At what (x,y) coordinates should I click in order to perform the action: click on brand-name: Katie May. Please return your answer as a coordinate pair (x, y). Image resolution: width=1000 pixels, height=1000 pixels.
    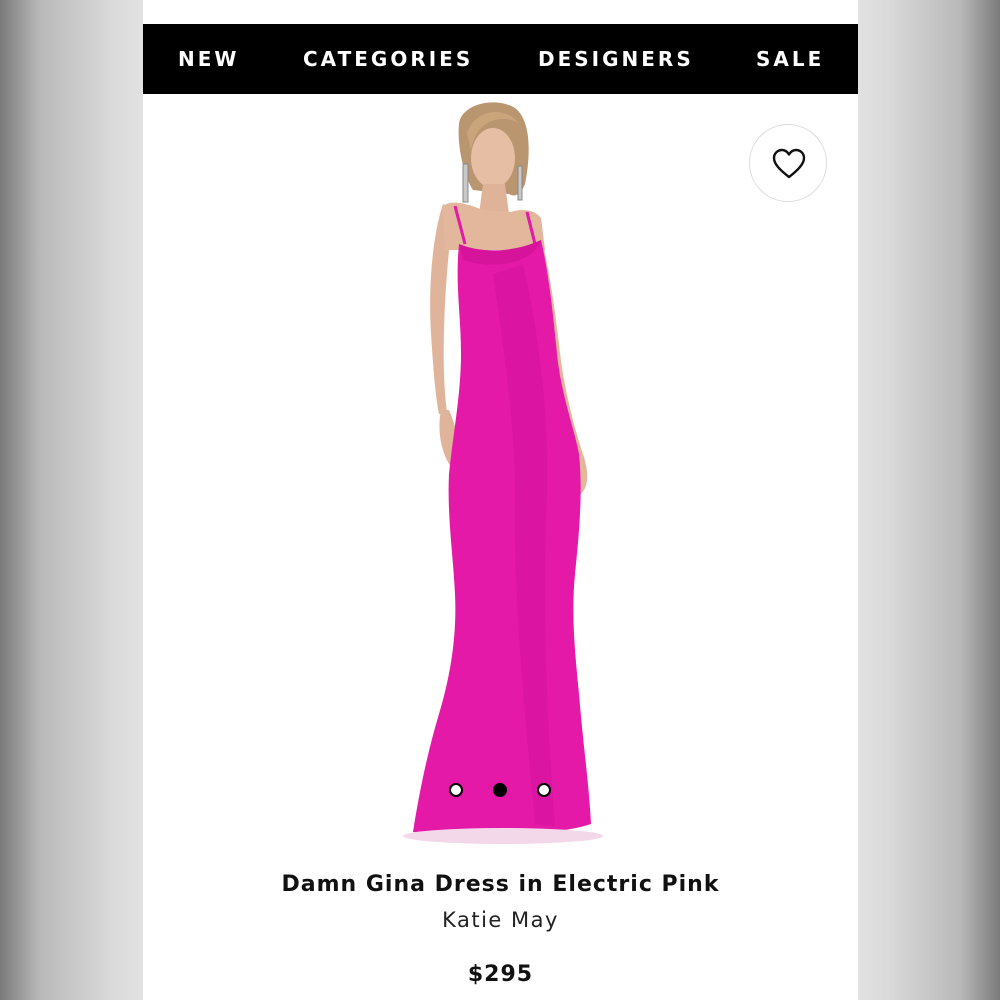
    Looking at the image, I should click on (500, 920).